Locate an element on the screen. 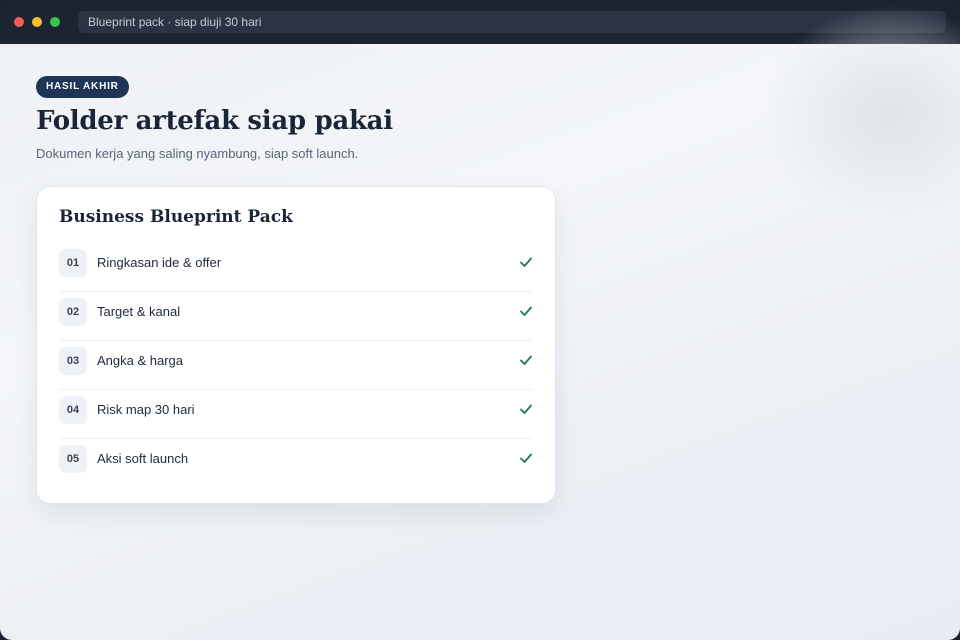 The image size is (960, 640). status-badge: HASIL AKHIR is located at coordinates (82, 87).